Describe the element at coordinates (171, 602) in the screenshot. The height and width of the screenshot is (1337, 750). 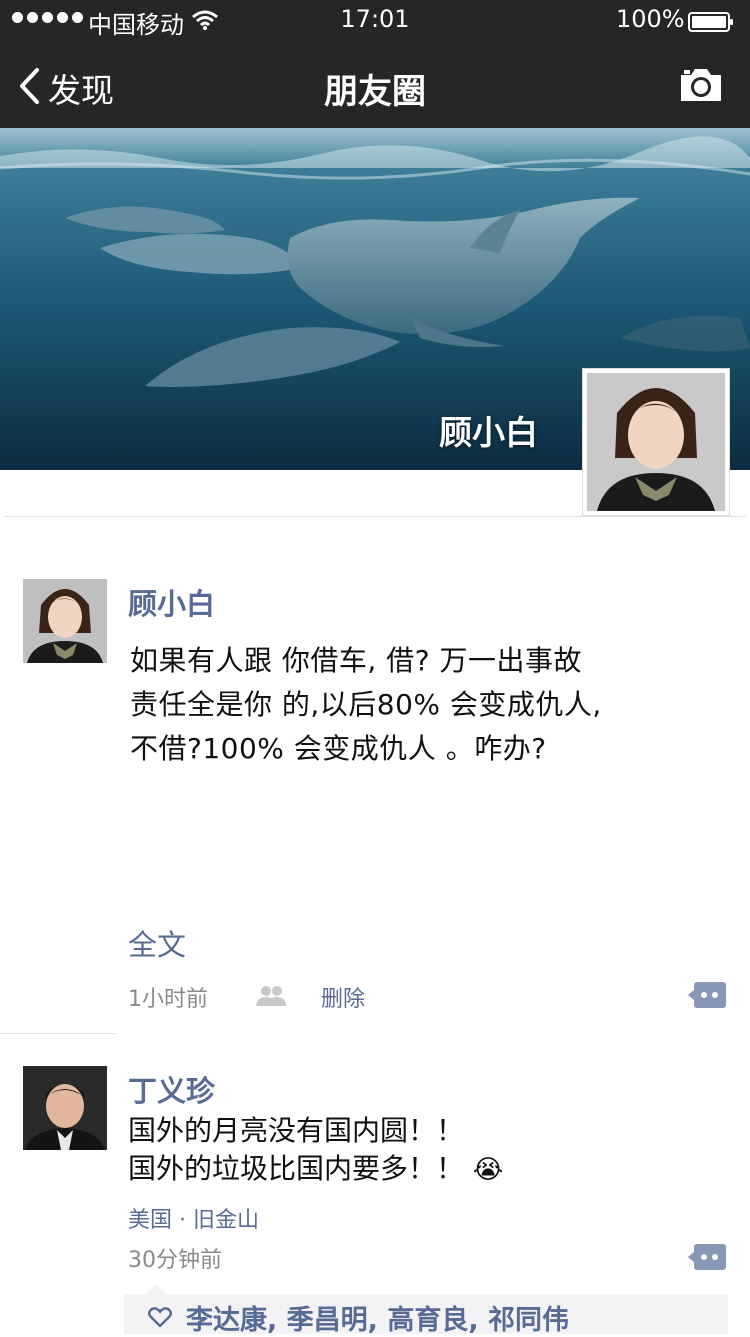
I see `post-author: 顾小白` at that location.